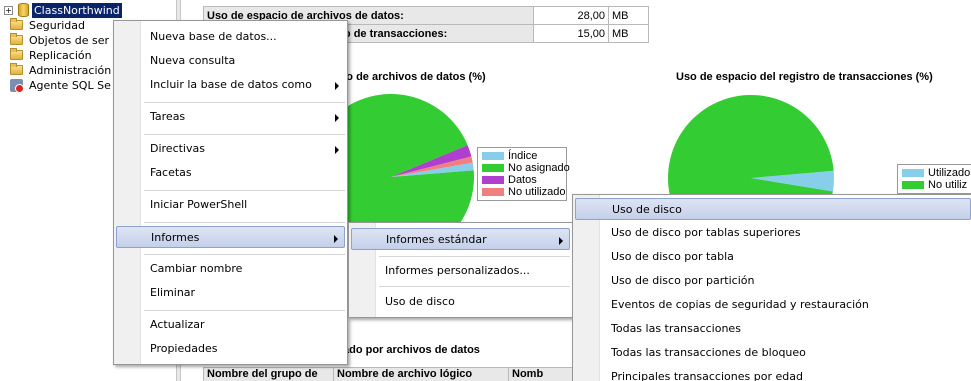 The height and width of the screenshot is (381, 971). Describe the element at coordinates (571, 33) in the screenshot. I see `summary-value: 15,00` at that location.